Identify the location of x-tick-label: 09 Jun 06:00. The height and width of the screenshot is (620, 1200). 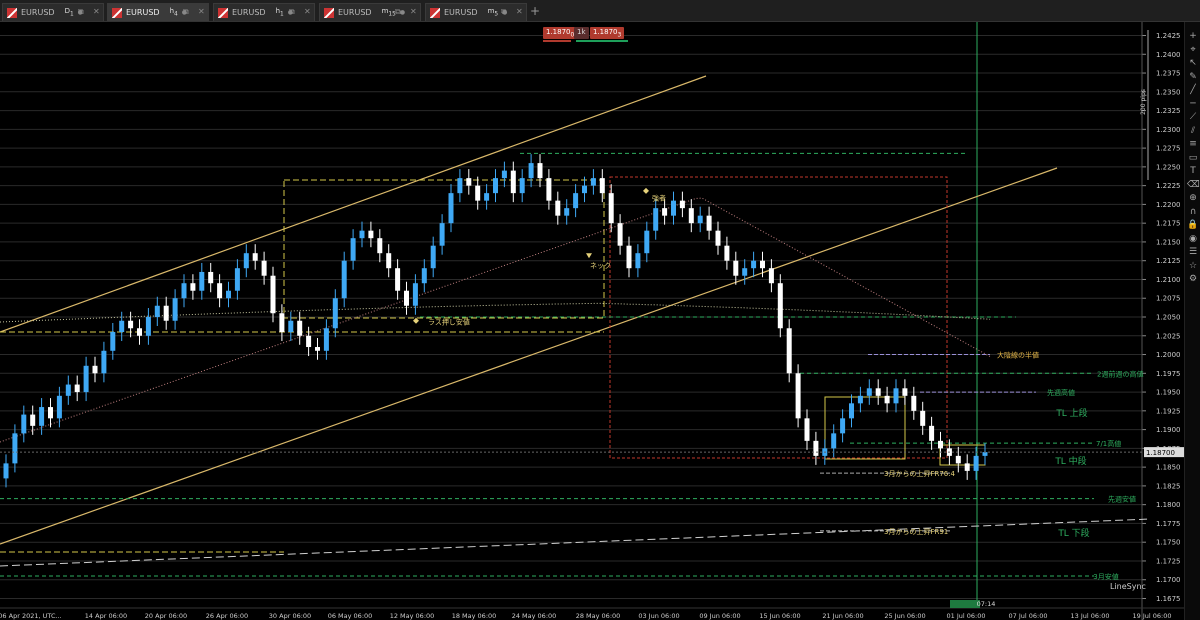
(719, 616).